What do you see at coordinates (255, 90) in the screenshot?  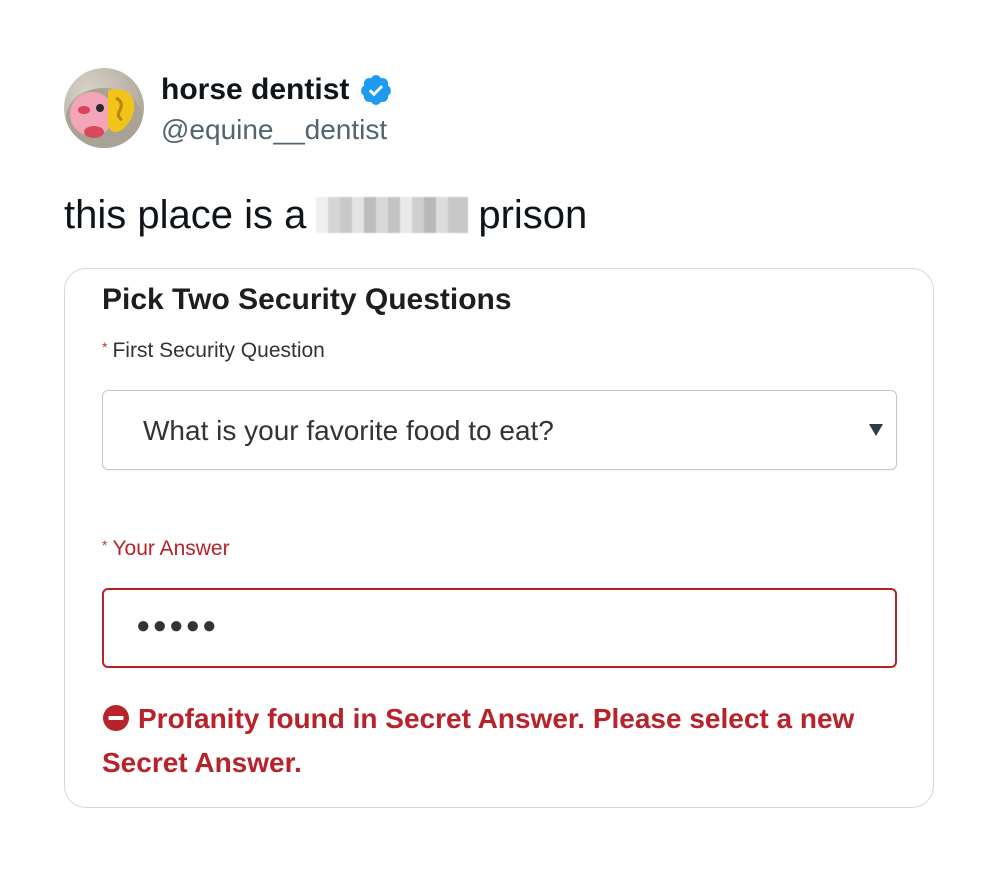 I see `display-name: horse dentist` at bounding box center [255, 90].